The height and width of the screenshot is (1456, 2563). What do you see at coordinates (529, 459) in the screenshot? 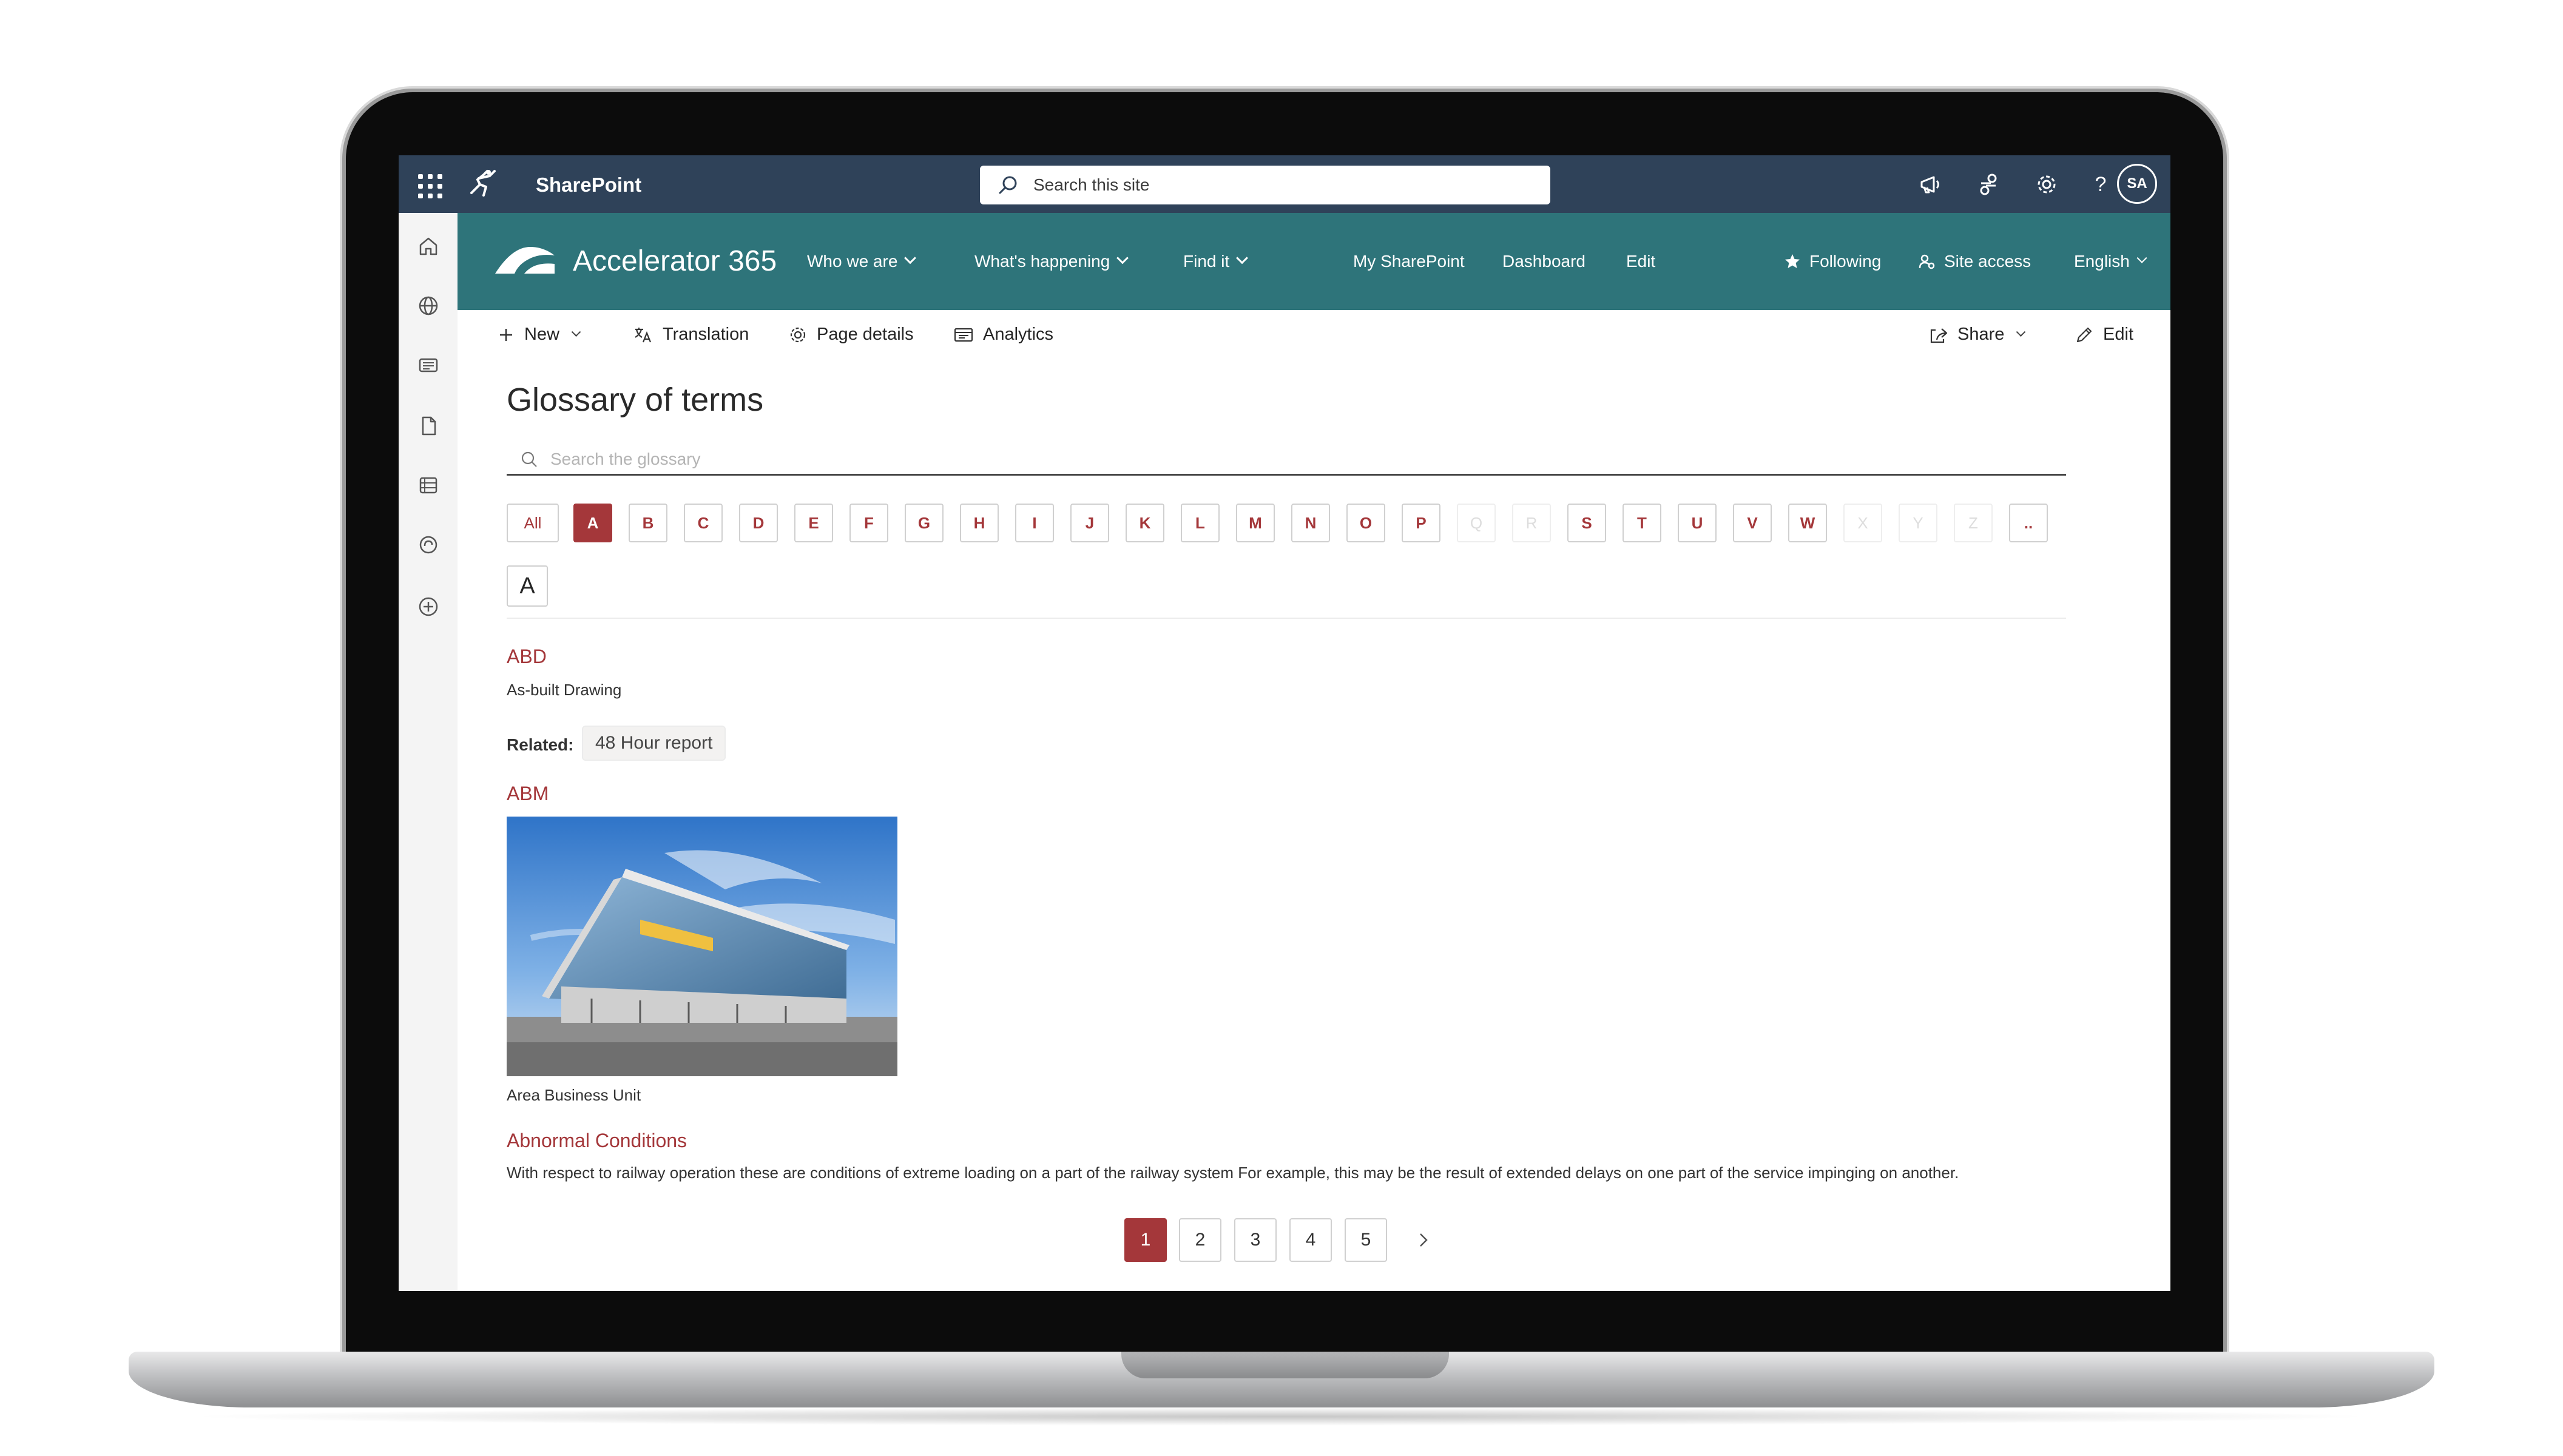
I see `search-icon` at bounding box center [529, 459].